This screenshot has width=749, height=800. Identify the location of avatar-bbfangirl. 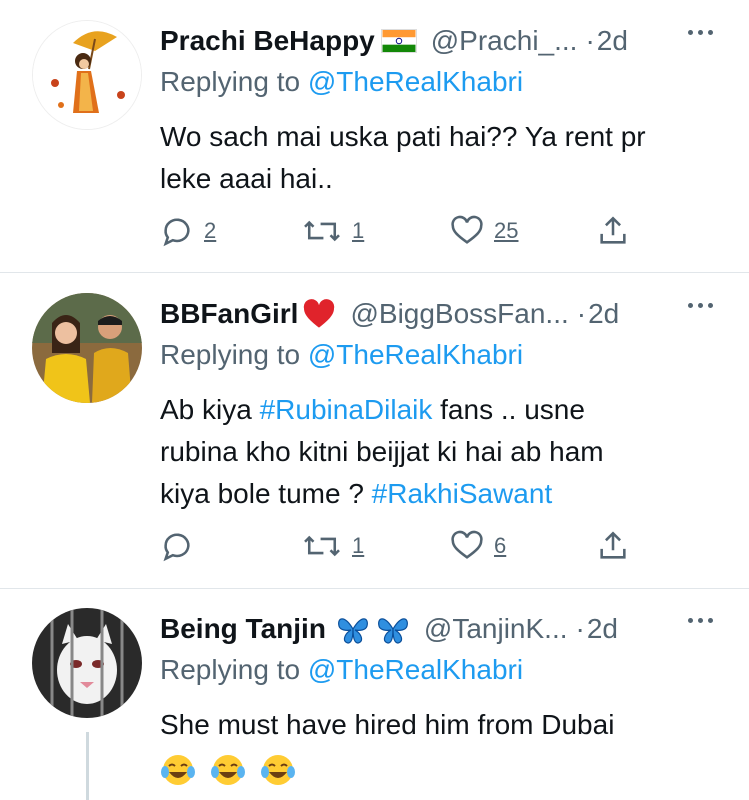
(87, 348).